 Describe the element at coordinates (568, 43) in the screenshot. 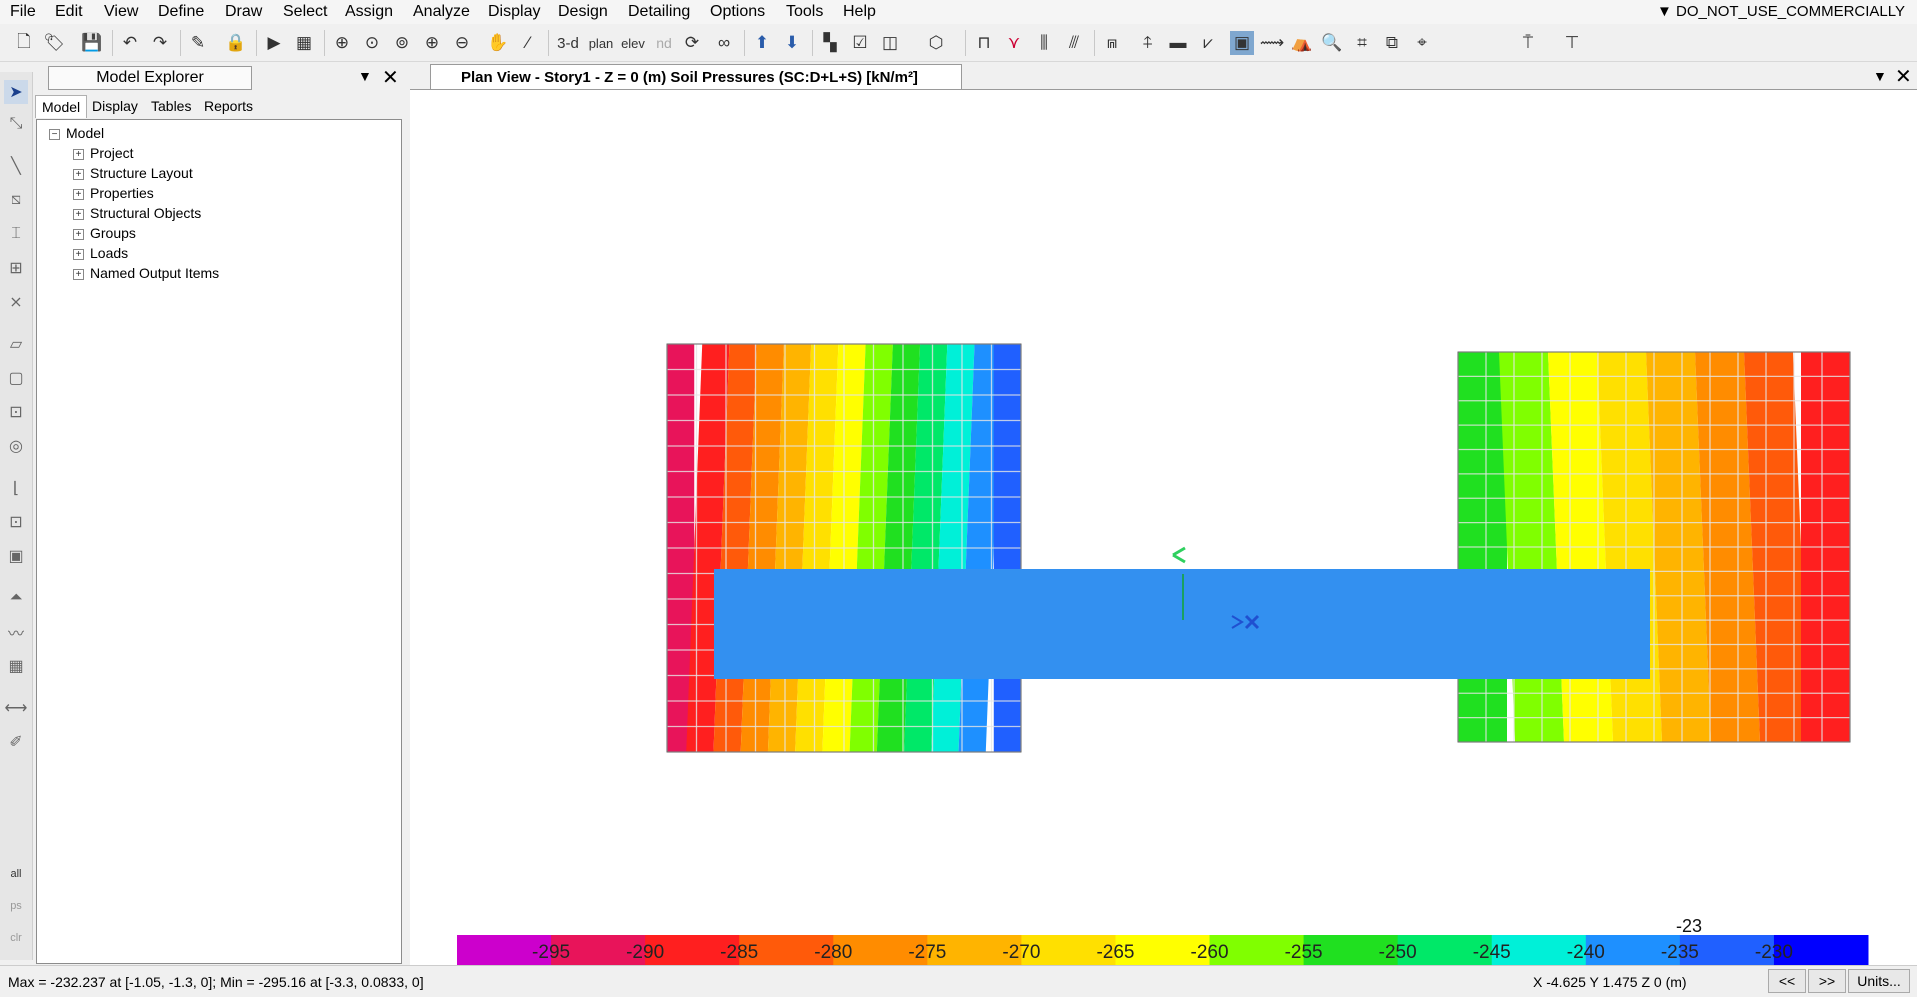

I see `view-3d-button: 3-d` at that location.